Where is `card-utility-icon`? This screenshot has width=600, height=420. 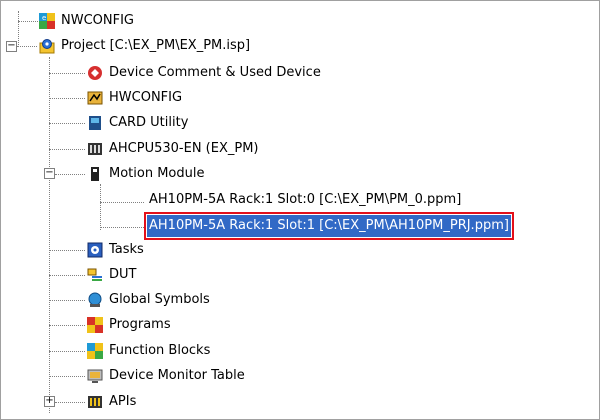
card-utility-icon is located at coordinates (95, 123).